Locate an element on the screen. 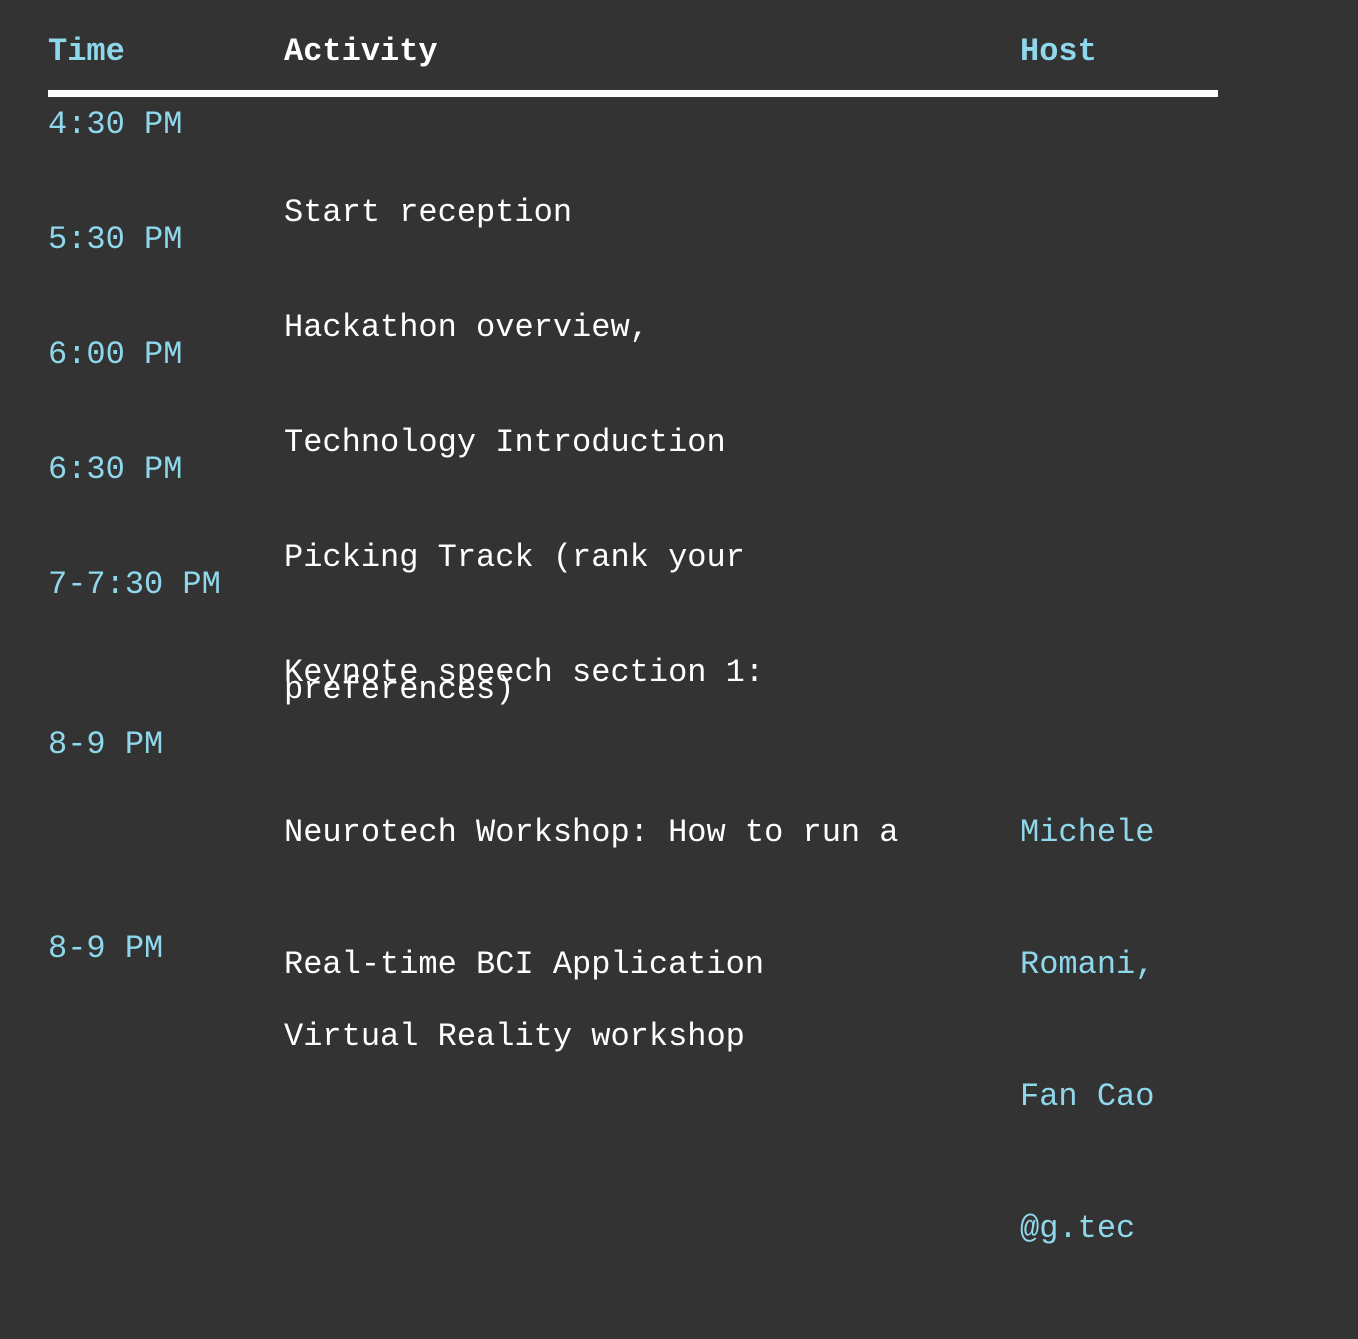  table-row: 6:00 PM Technology Introduction is located at coordinates (633, 397).